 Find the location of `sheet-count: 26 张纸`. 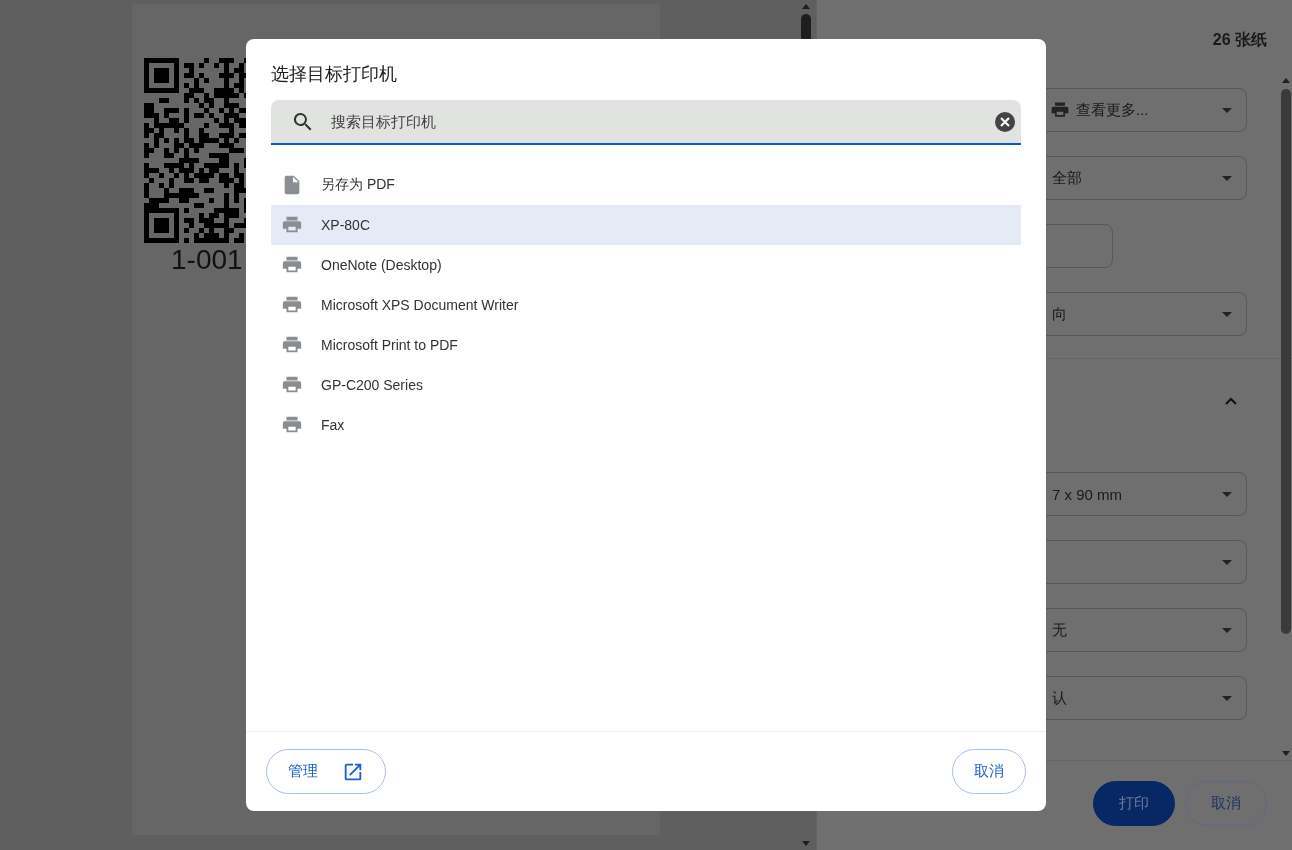

sheet-count: 26 张纸 is located at coordinates (1239, 40).